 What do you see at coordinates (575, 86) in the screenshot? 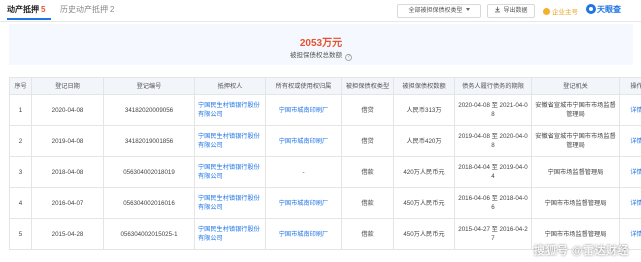
I see `col-header-authority: 登记机关` at bounding box center [575, 86].